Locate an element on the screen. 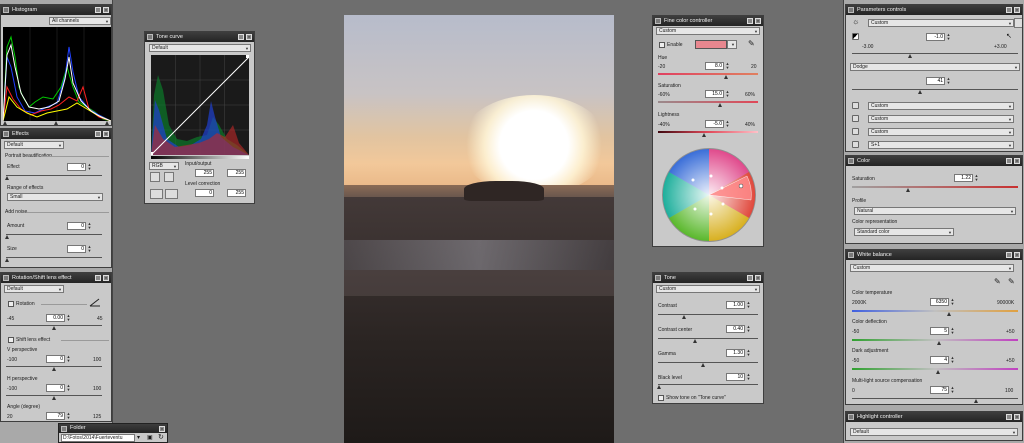 Image resolution: width=1024 pixels, height=443 pixels. tone-titlebar: Tone × is located at coordinates (708, 278).